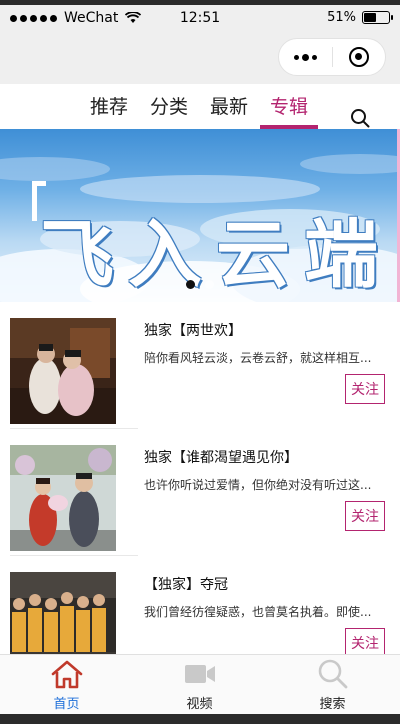  Describe the element at coordinates (109, 110) in the screenshot. I see `tab-recommend: 推荐` at that location.